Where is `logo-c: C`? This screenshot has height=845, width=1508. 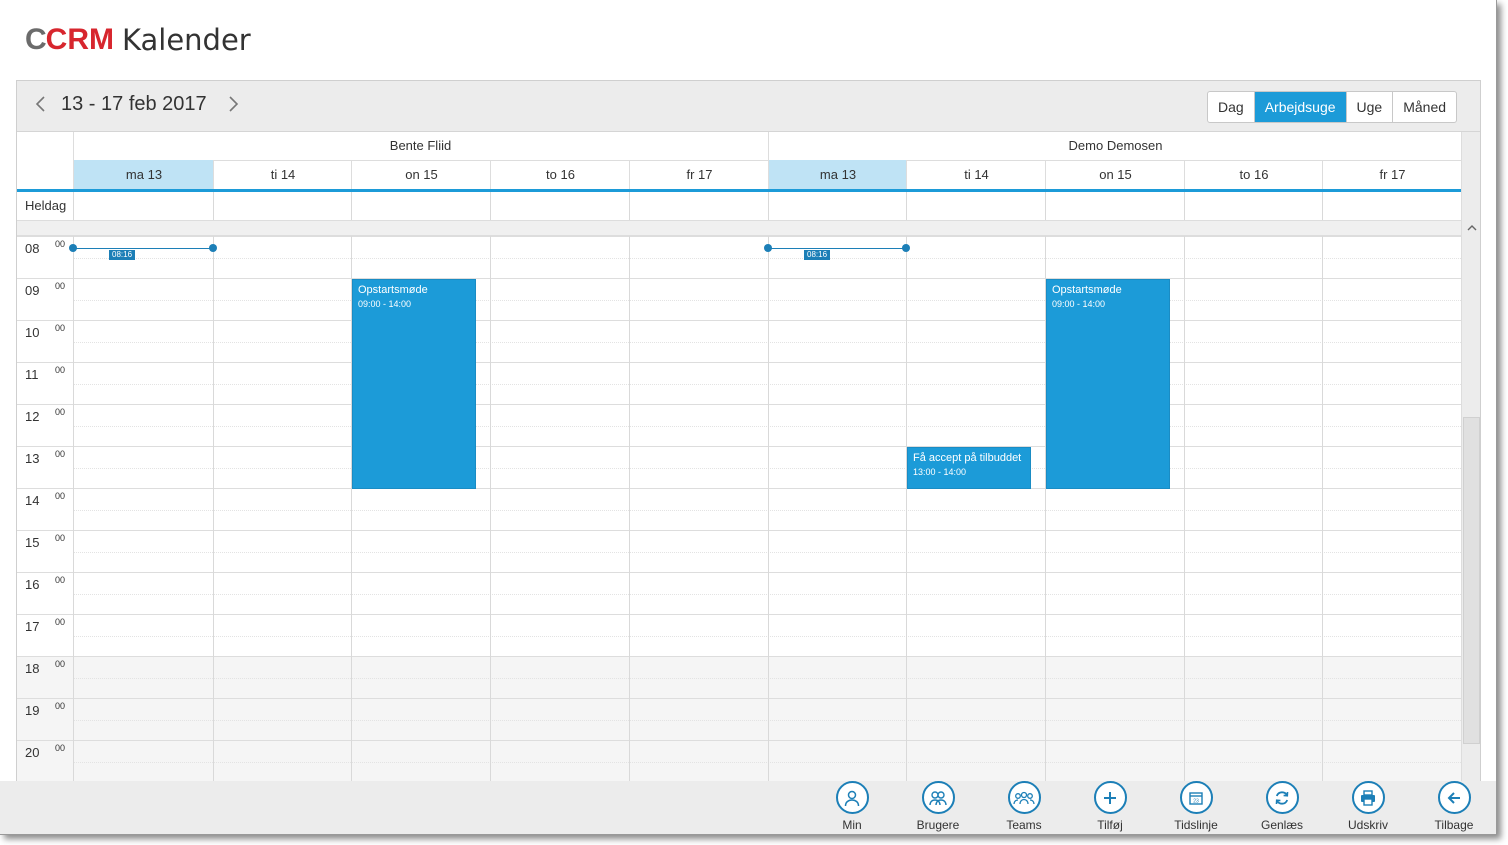
logo-c: C is located at coordinates (36, 39).